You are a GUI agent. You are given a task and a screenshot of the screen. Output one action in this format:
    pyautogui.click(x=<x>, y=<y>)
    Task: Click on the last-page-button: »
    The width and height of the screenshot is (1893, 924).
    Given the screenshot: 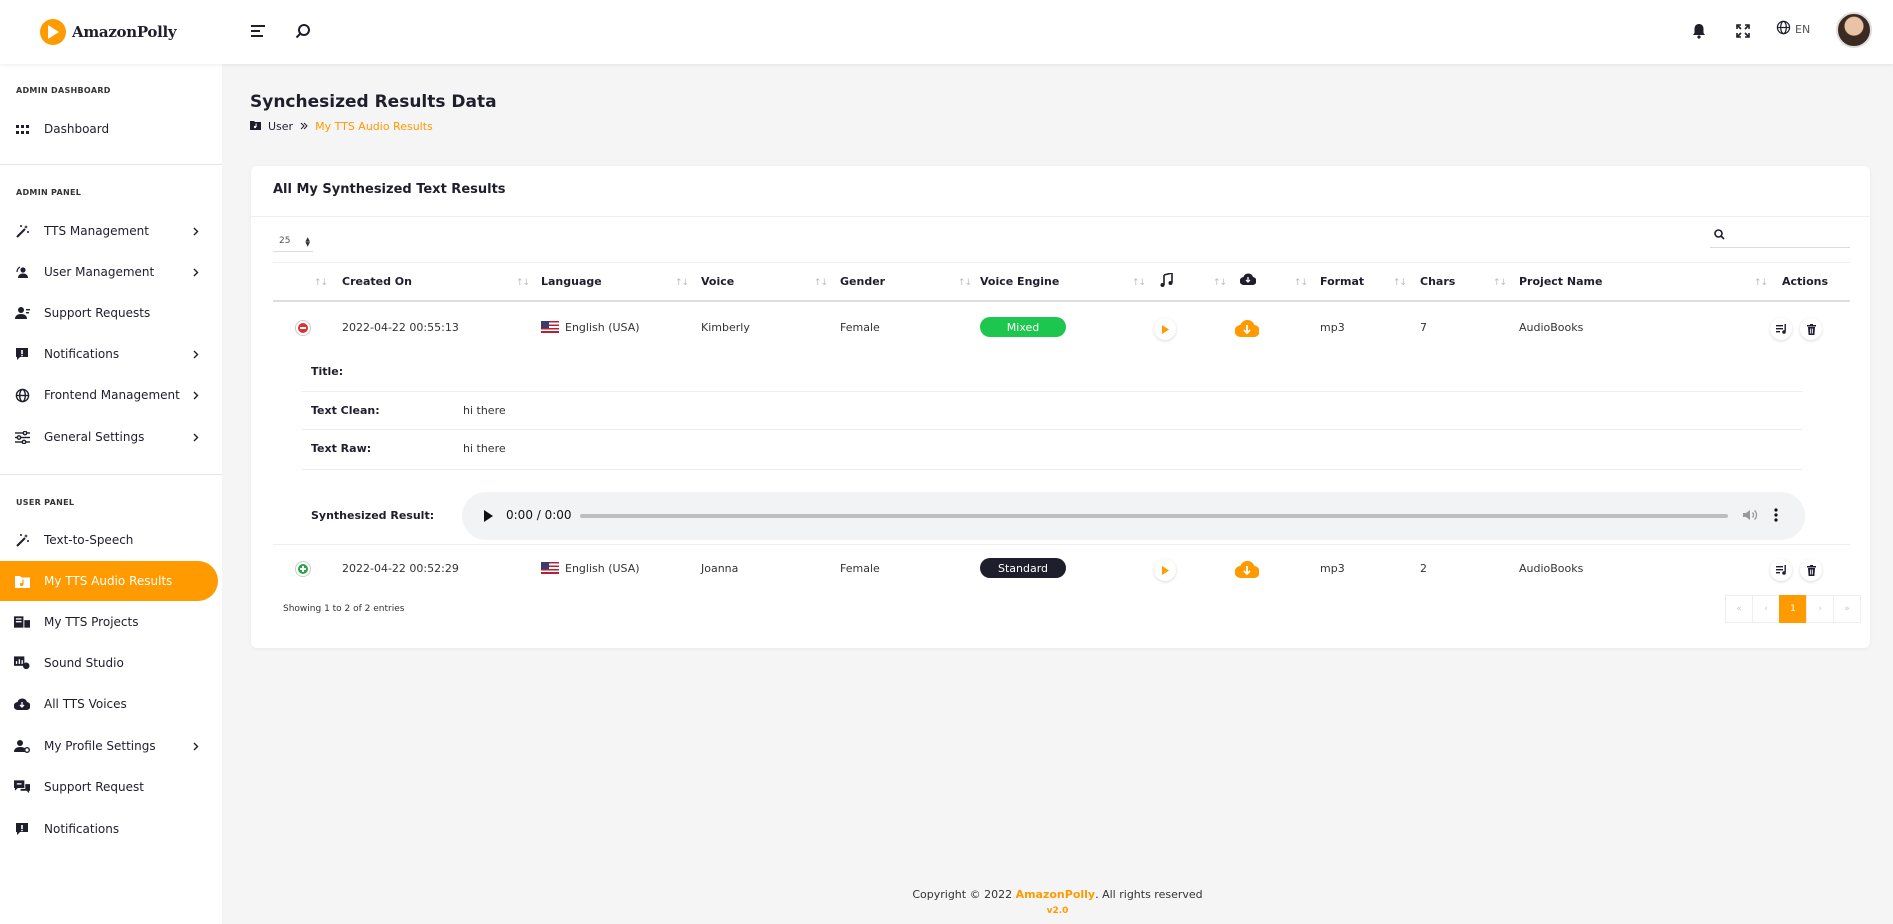 What is the action you would take?
    pyautogui.click(x=1847, y=609)
    